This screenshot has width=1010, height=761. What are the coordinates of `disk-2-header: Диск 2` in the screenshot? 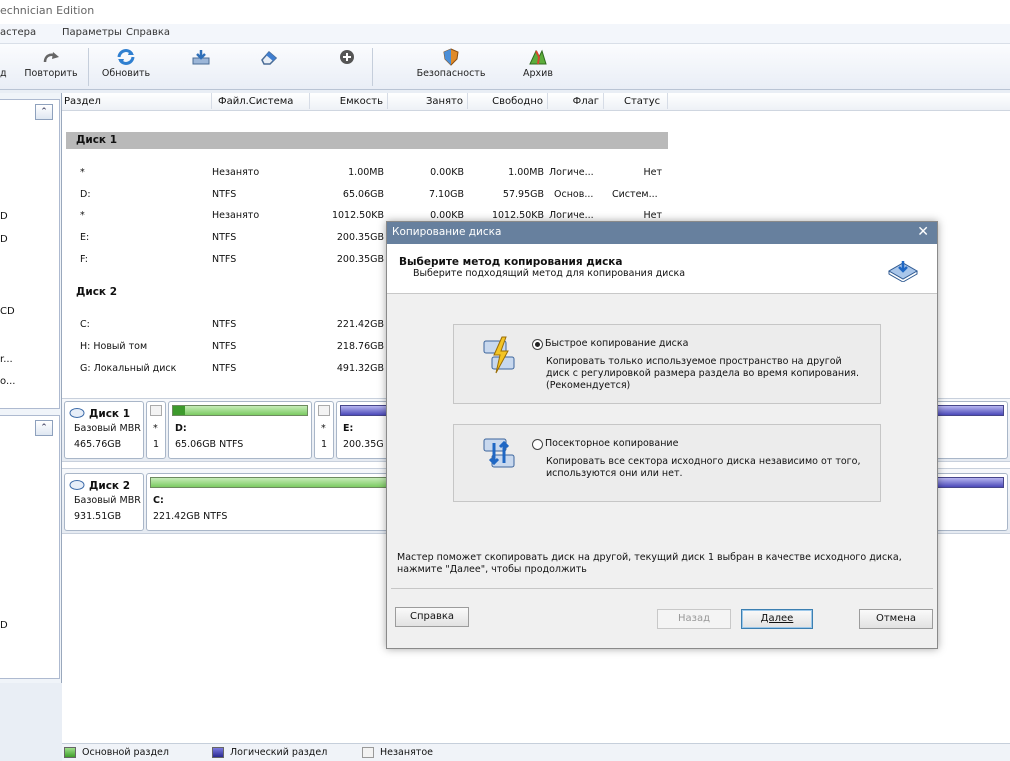 It's located at (96, 292).